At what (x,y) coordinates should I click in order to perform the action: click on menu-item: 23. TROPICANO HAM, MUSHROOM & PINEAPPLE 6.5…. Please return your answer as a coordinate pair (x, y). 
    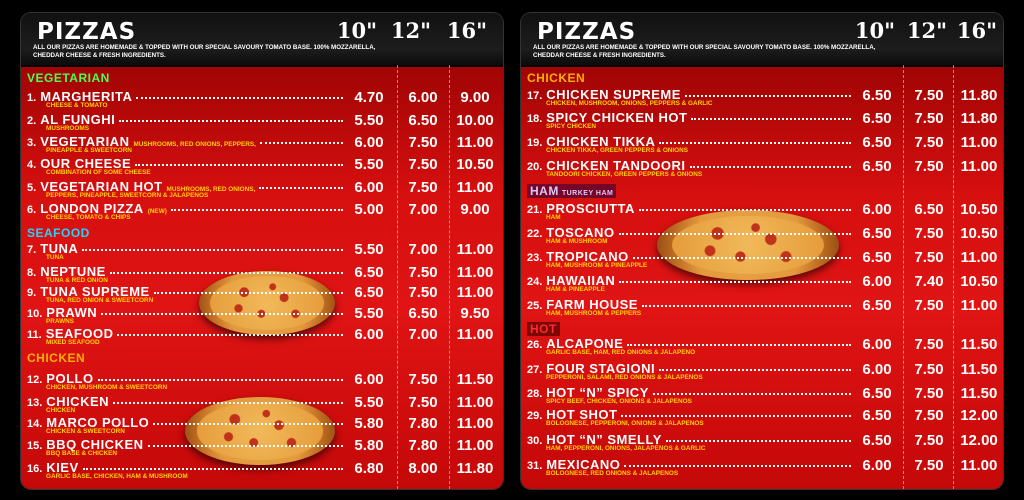
    Looking at the image, I should click on (762, 260).